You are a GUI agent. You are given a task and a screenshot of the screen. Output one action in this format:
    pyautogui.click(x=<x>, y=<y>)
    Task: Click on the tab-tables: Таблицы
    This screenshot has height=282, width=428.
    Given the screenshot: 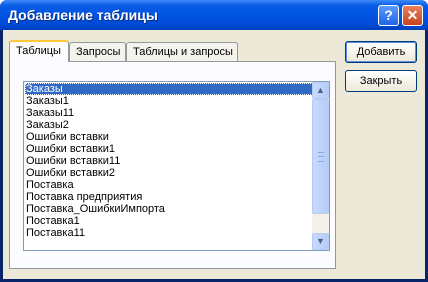 What is the action you would take?
    pyautogui.click(x=39, y=51)
    